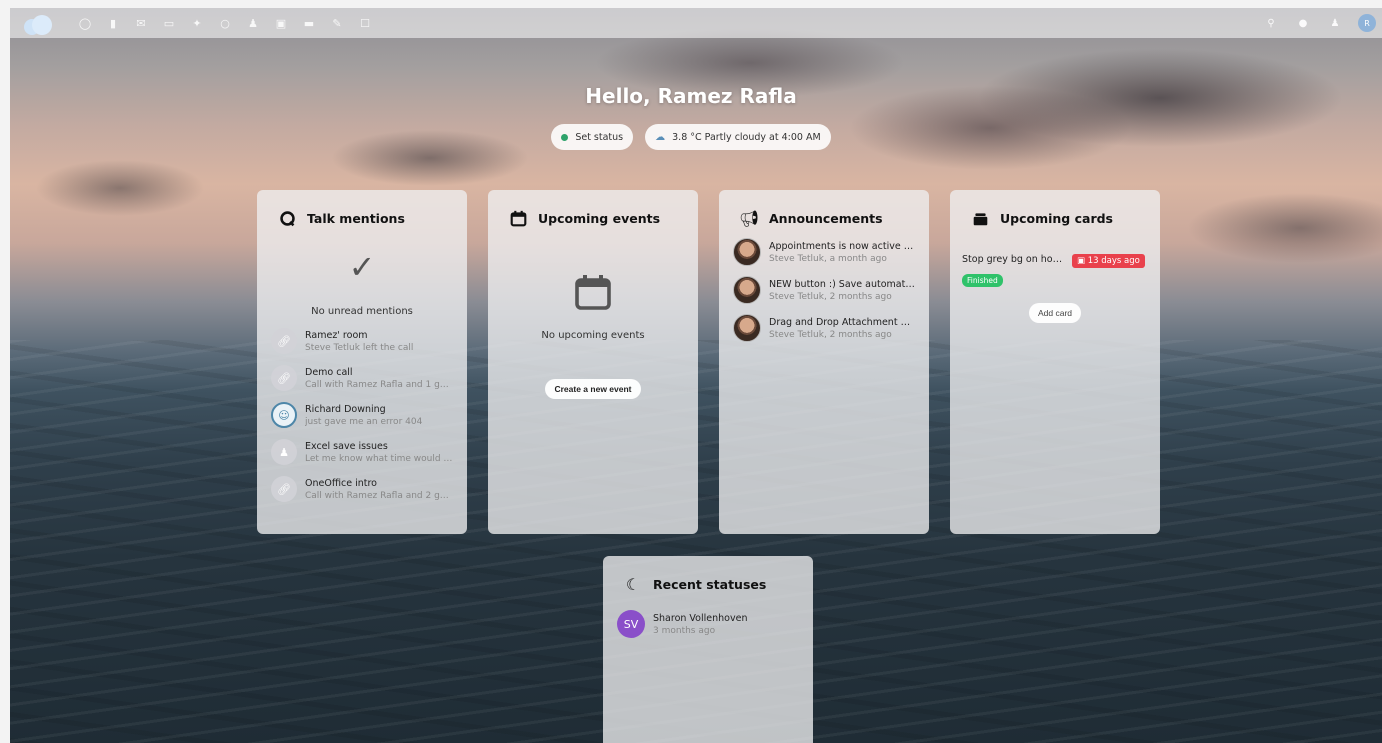 The height and width of the screenshot is (743, 1382). I want to click on notes-icon: ✎, so click(337, 23).